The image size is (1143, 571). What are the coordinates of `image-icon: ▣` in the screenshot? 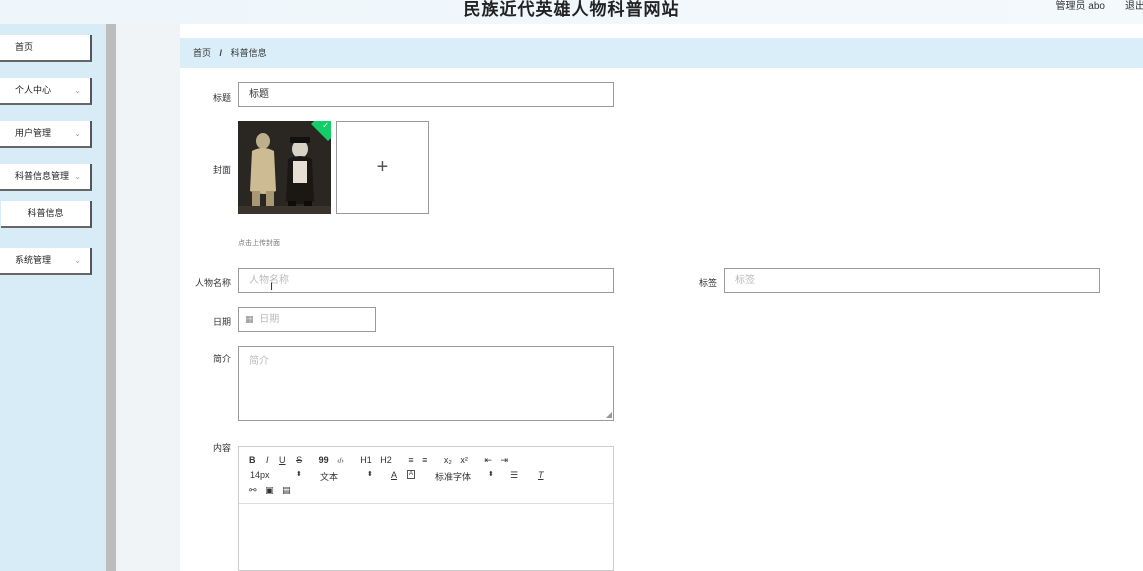 It's located at (269, 490).